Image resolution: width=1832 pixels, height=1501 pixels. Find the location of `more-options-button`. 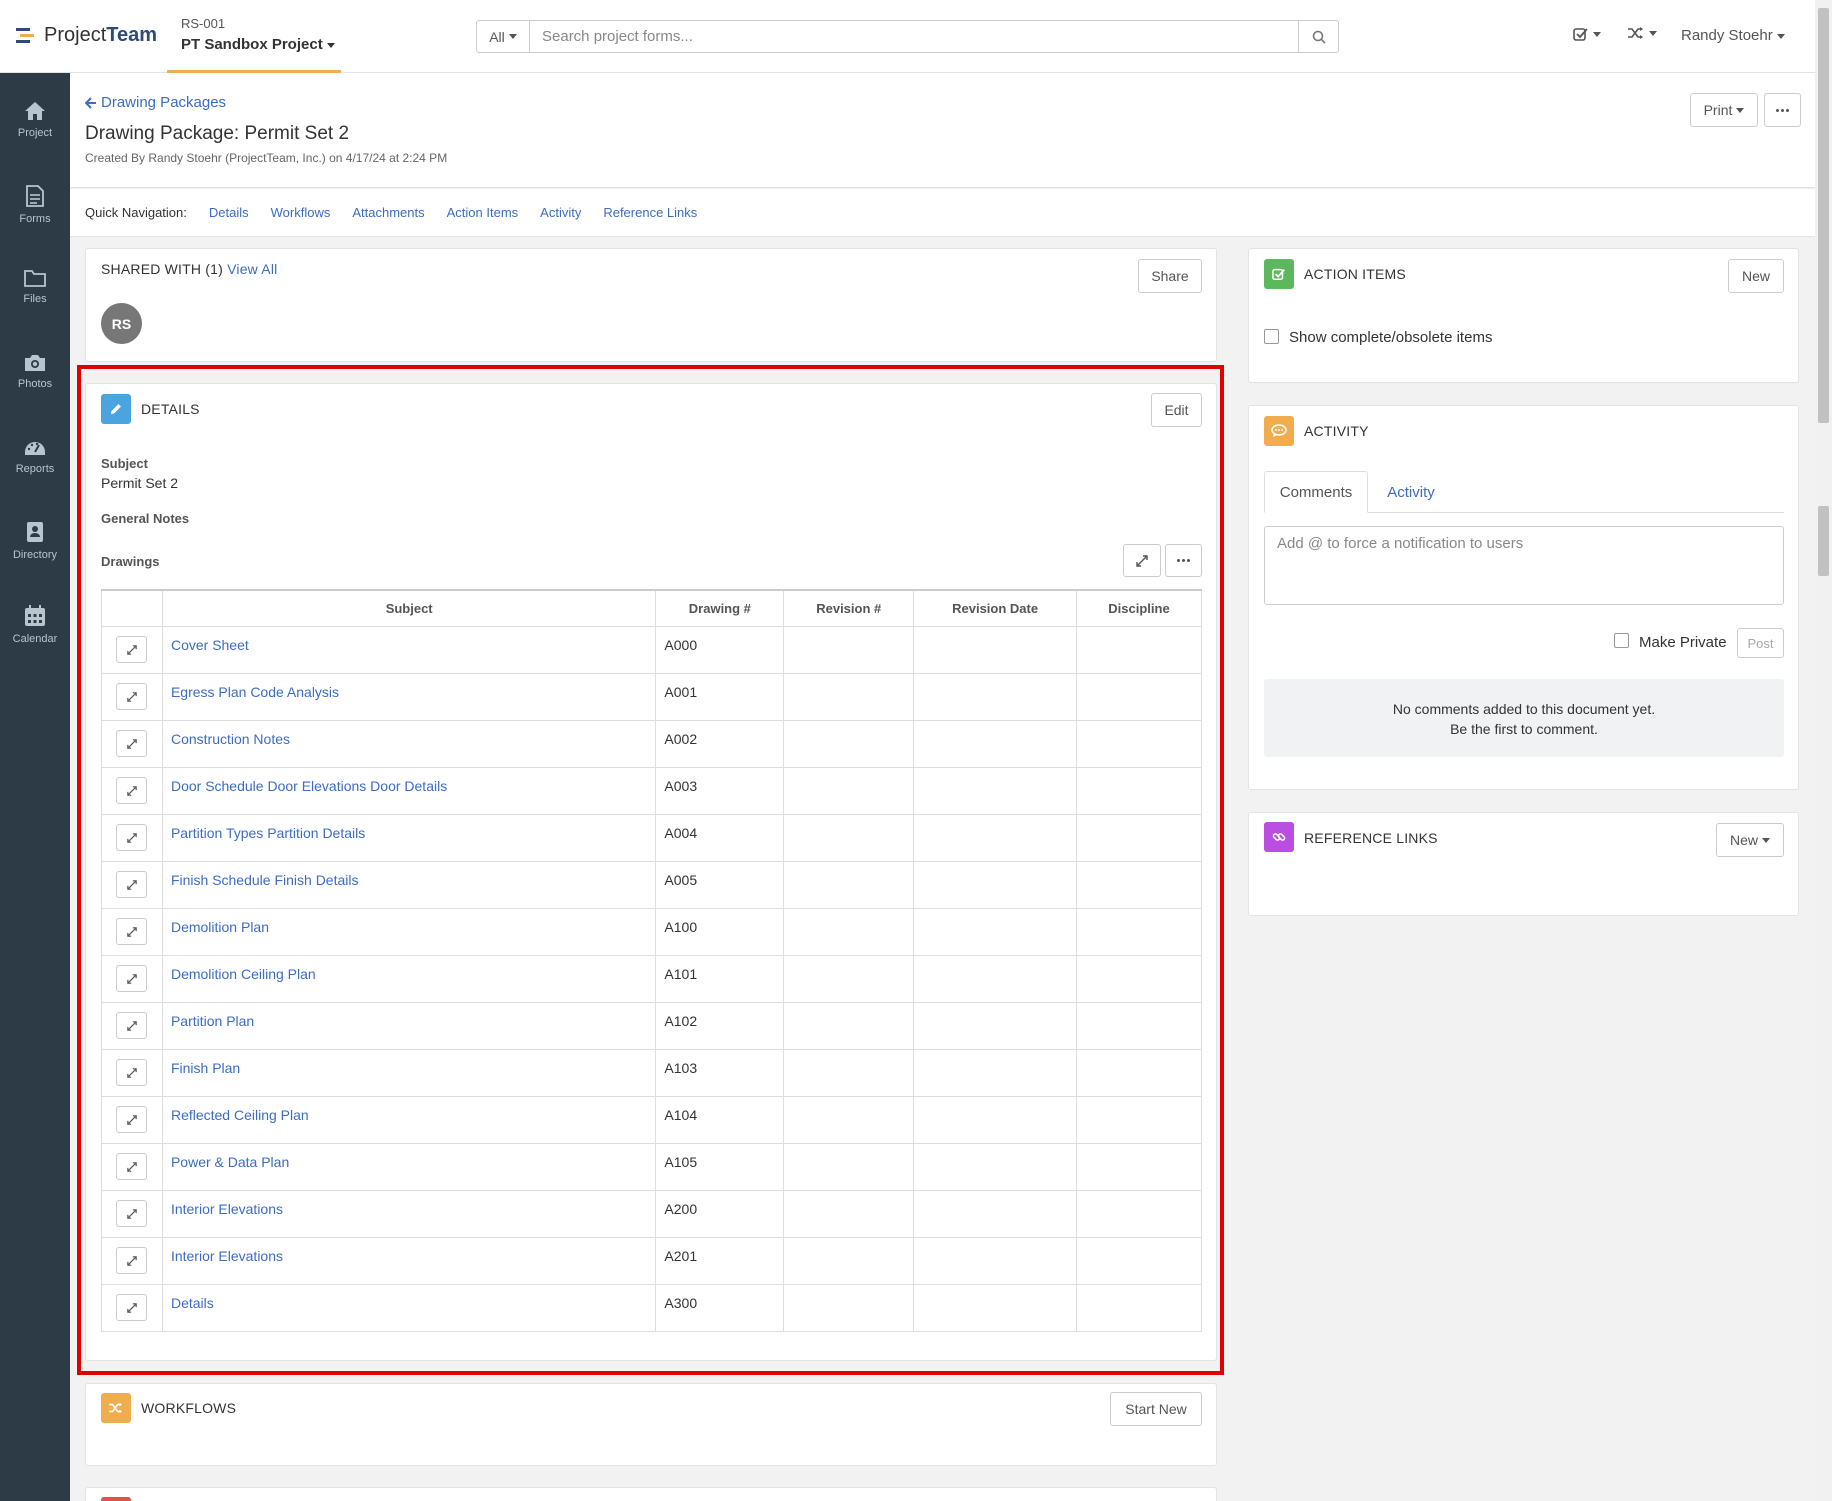

more-options-button is located at coordinates (1782, 110).